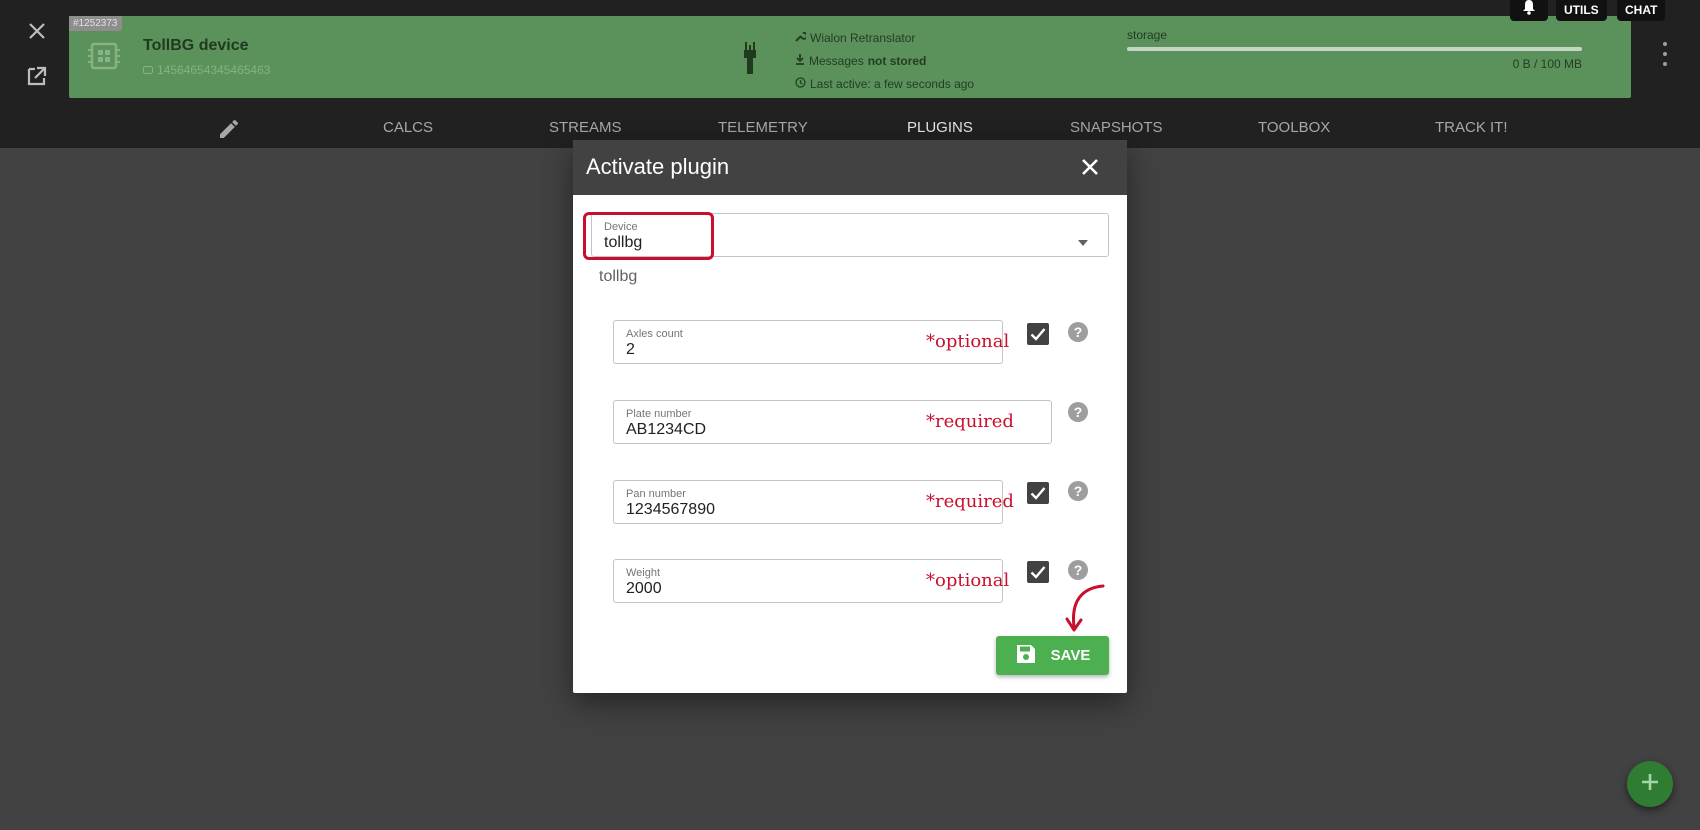 Image resolution: width=1700 pixels, height=830 pixels. I want to click on plate-number-value: AB1234CD, so click(666, 429).